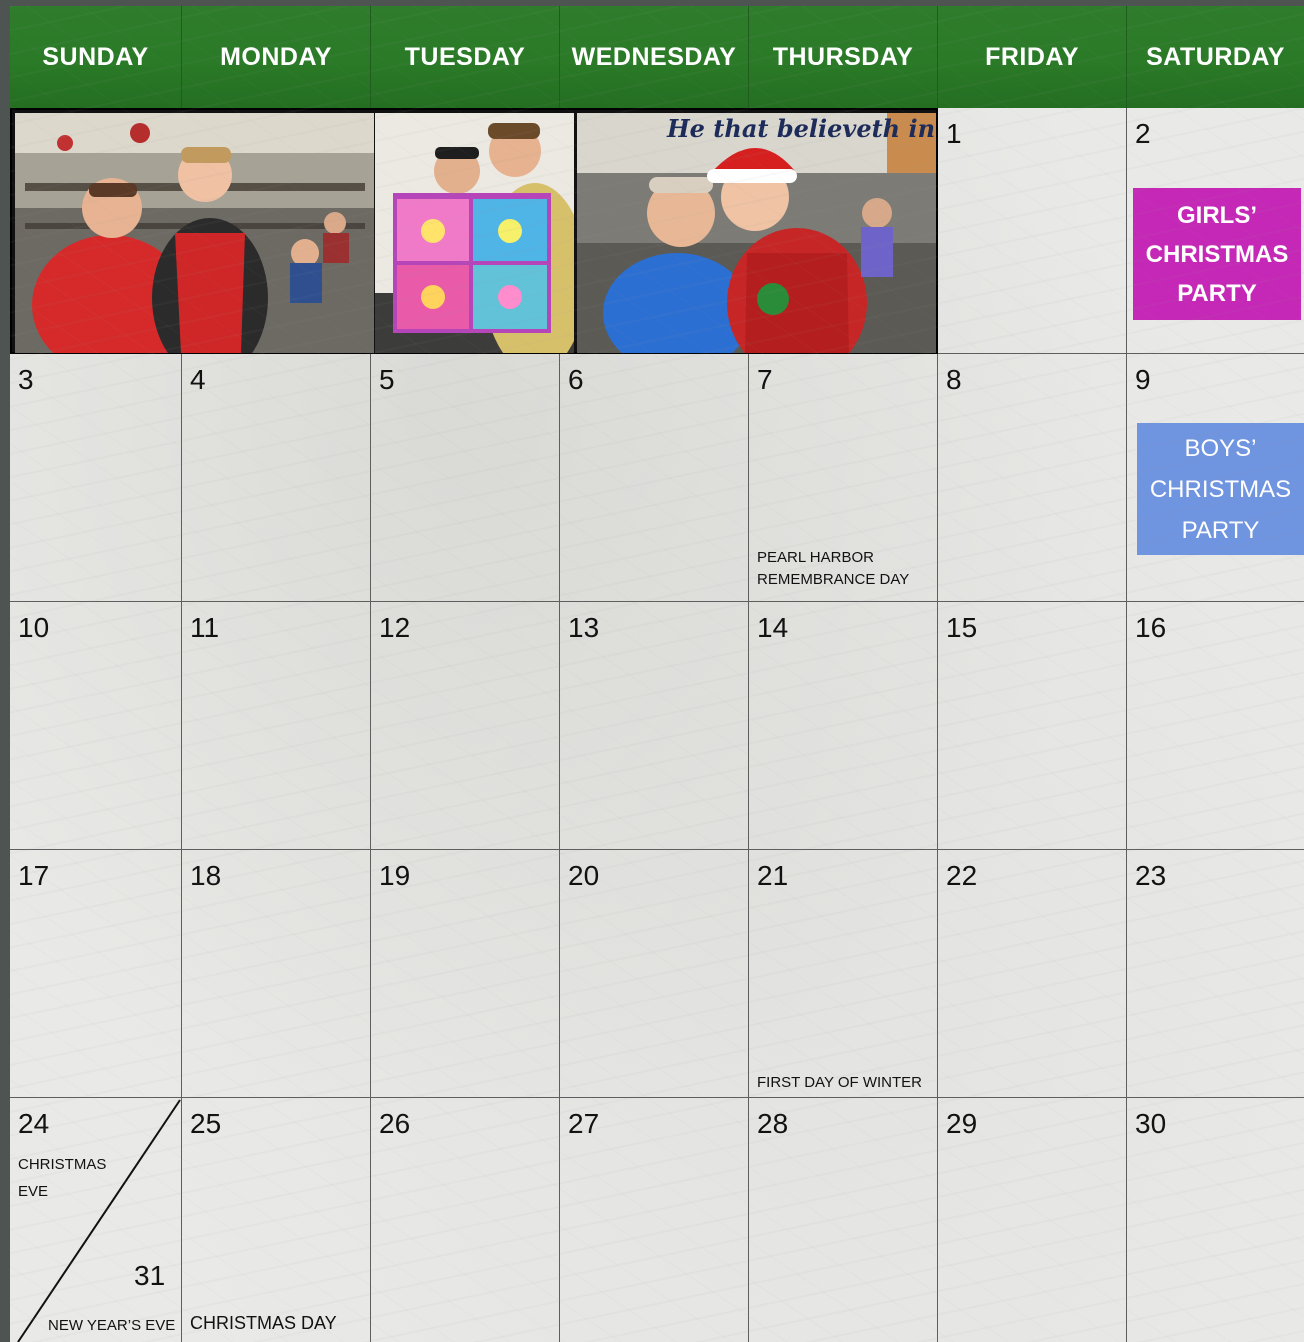 The image size is (1304, 1342). Describe the element at coordinates (26, 379) in the screenshot. I see `day-number: 3` at that location.